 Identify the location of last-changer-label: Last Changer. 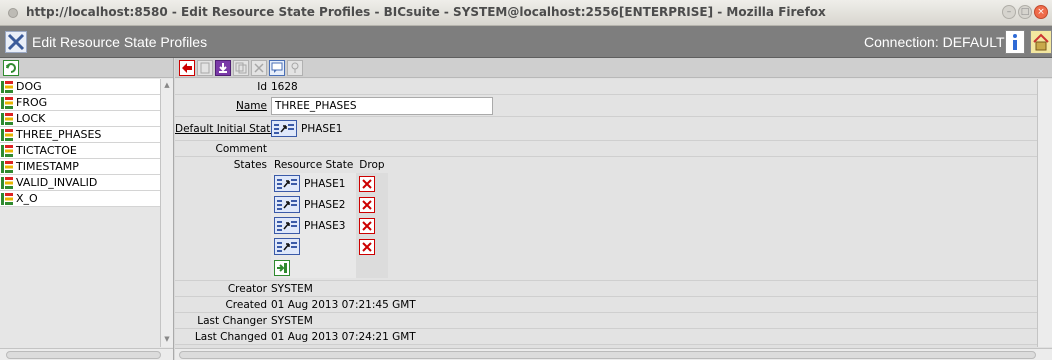
(232, 320).